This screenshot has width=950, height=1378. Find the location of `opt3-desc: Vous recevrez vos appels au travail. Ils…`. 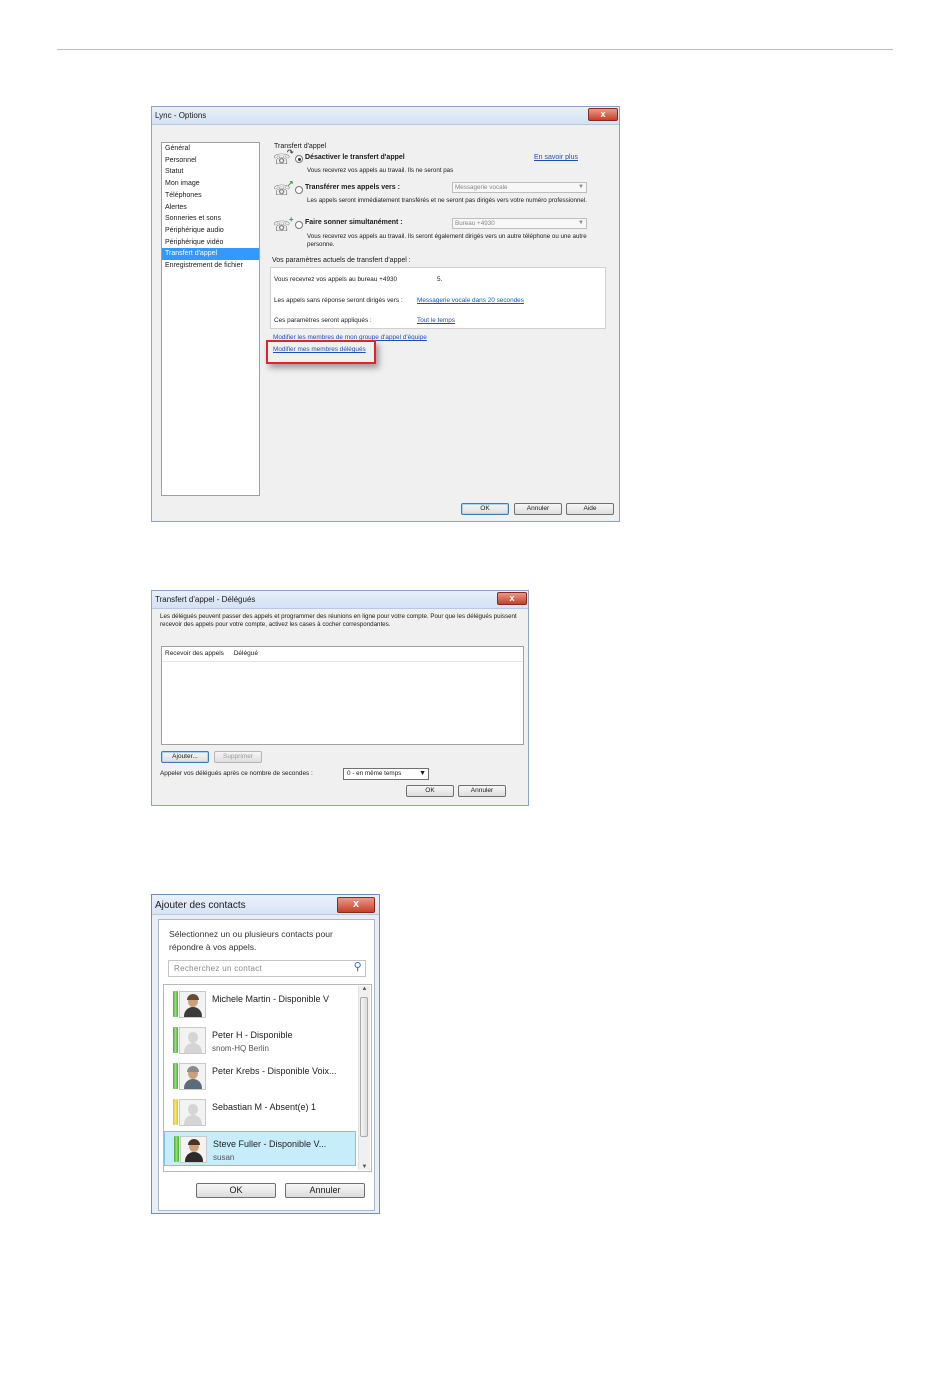

opt3-desc: Vous recevrez vos appels au travail. Ils… is located at coordinates (447, 240).